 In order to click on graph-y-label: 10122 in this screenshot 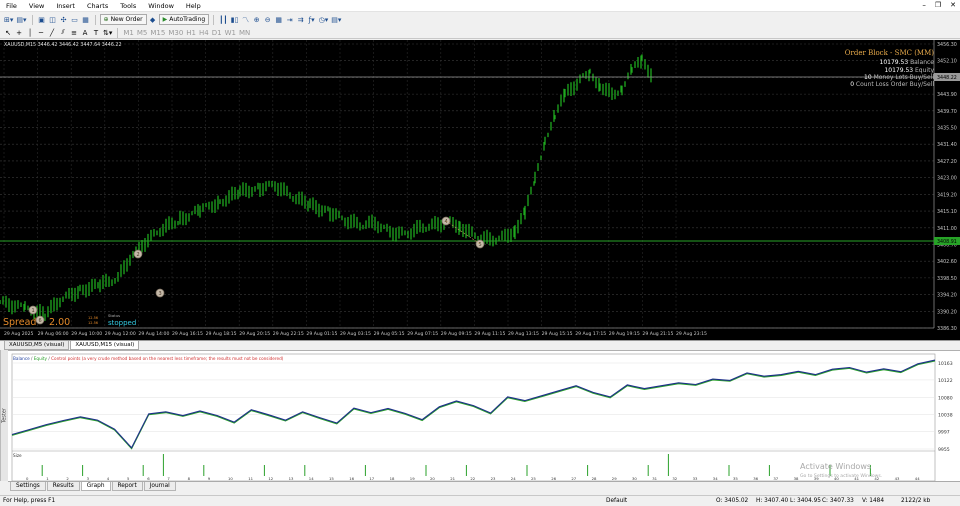, I will do `click(945, 381)`.